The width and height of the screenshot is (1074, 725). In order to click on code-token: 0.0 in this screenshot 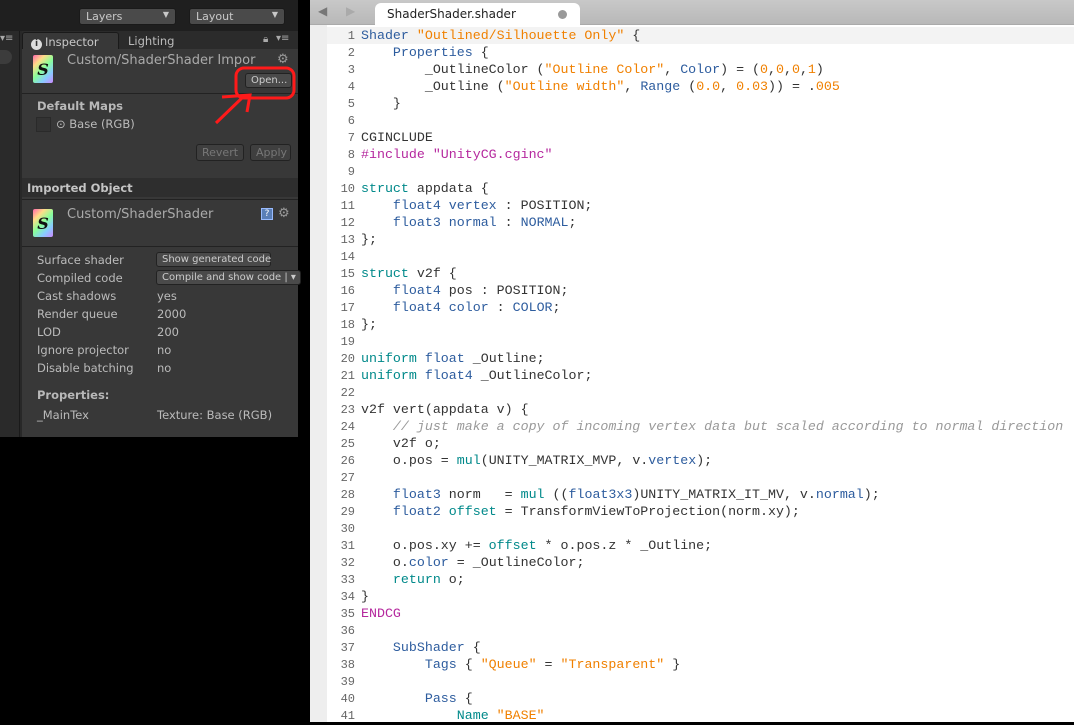, I will do `click(708, 86)`.